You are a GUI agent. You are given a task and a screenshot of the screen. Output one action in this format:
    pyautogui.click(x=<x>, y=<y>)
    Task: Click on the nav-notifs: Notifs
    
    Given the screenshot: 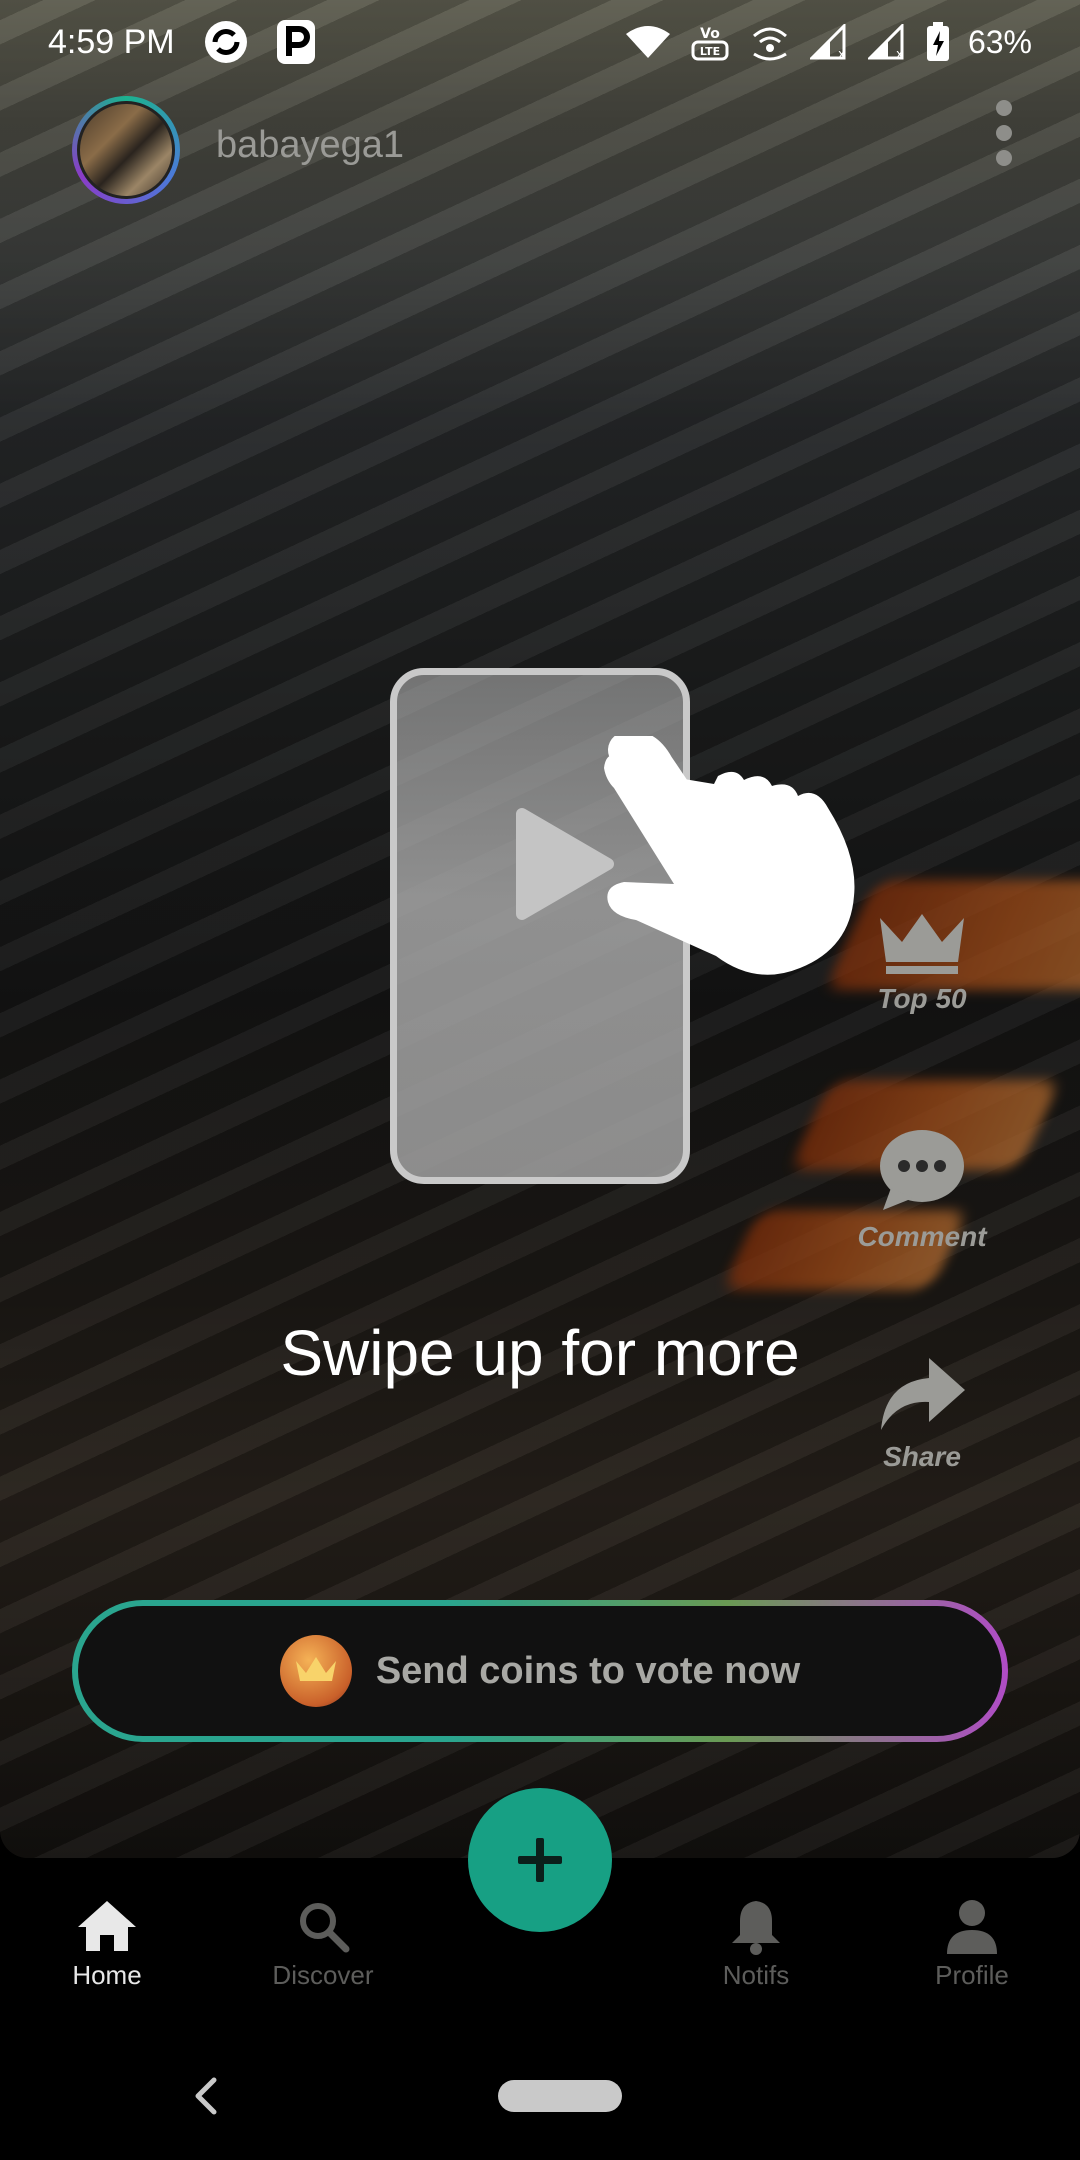 What is the action you would take?
    pyautogui.click(x=756, y=1943)
    